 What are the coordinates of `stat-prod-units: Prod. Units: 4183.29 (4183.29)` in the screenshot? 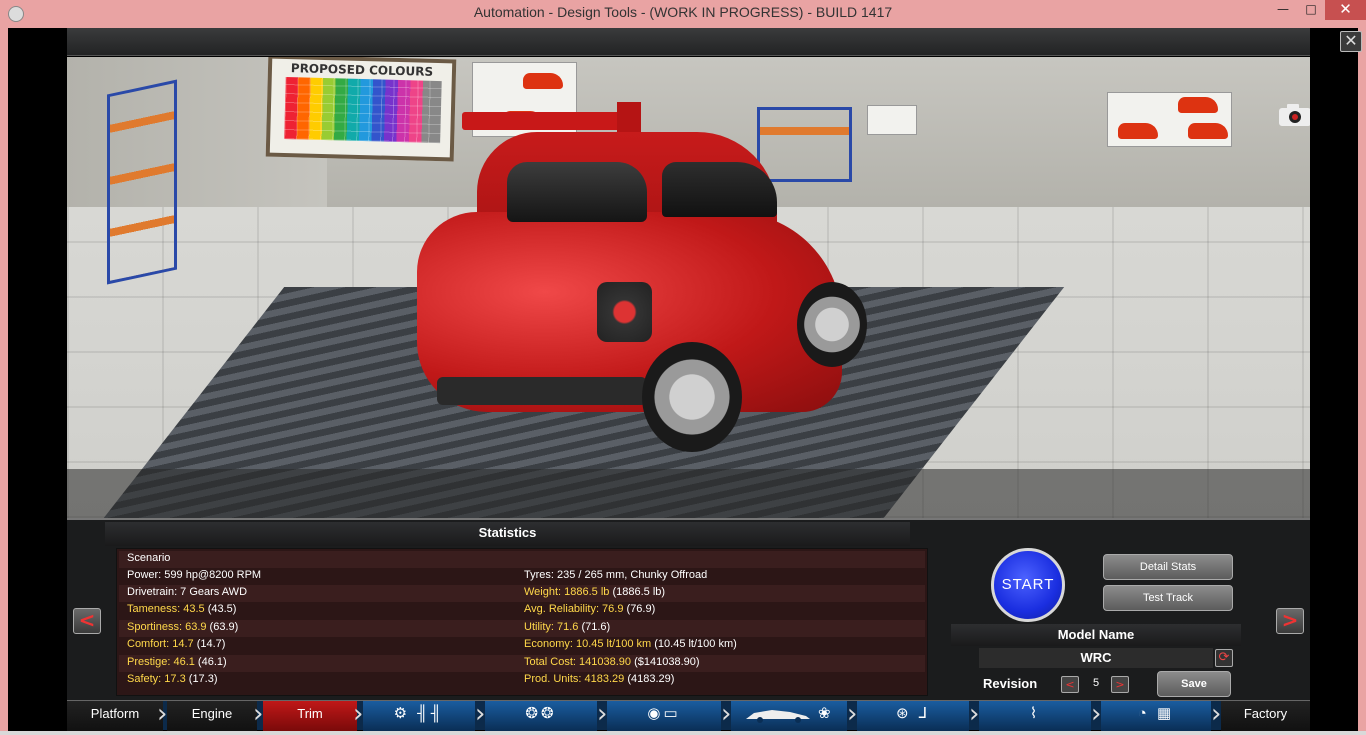 It's located at (599, 679).